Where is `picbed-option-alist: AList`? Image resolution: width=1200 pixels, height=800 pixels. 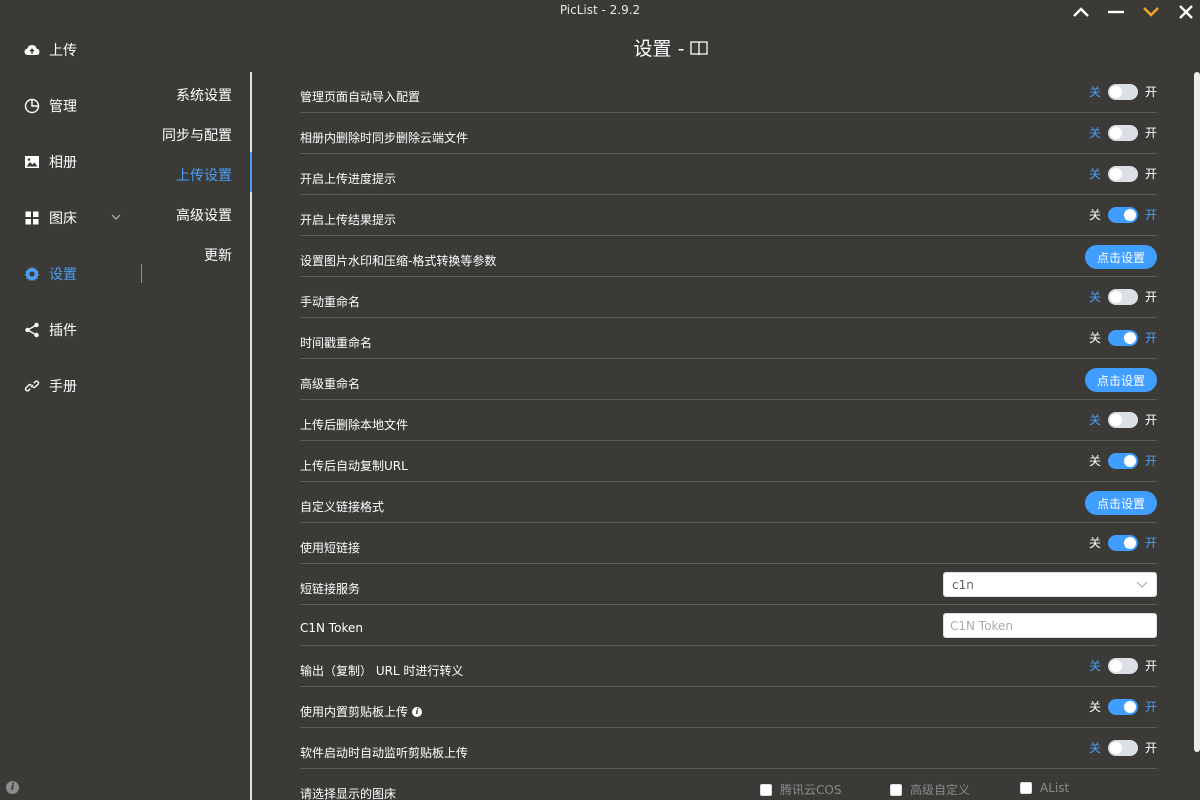
picbed-option-alist: AList is located at coordinates (1044, 788).